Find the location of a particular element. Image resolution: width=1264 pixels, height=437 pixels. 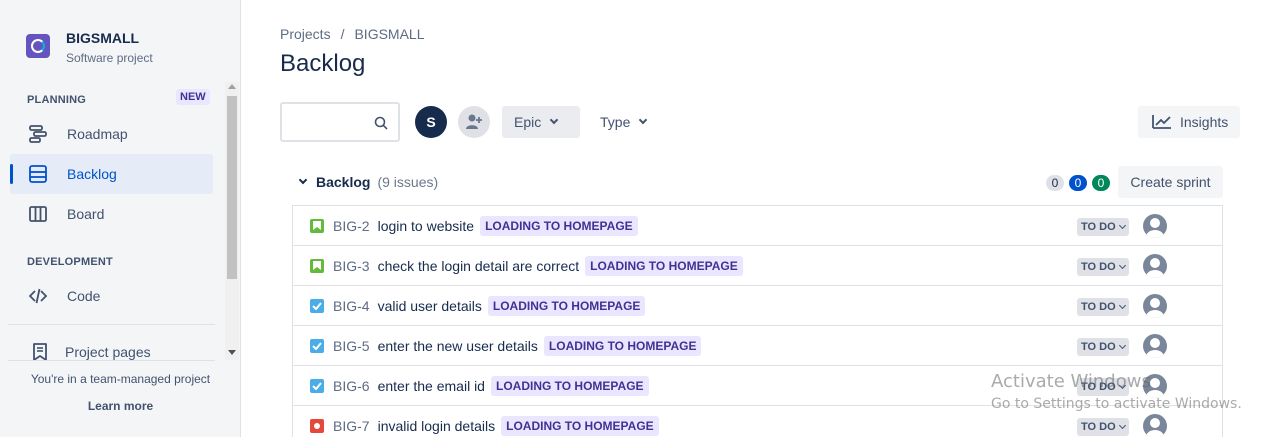

project-name: BIGSMALL is located at coordinates (103, 38).